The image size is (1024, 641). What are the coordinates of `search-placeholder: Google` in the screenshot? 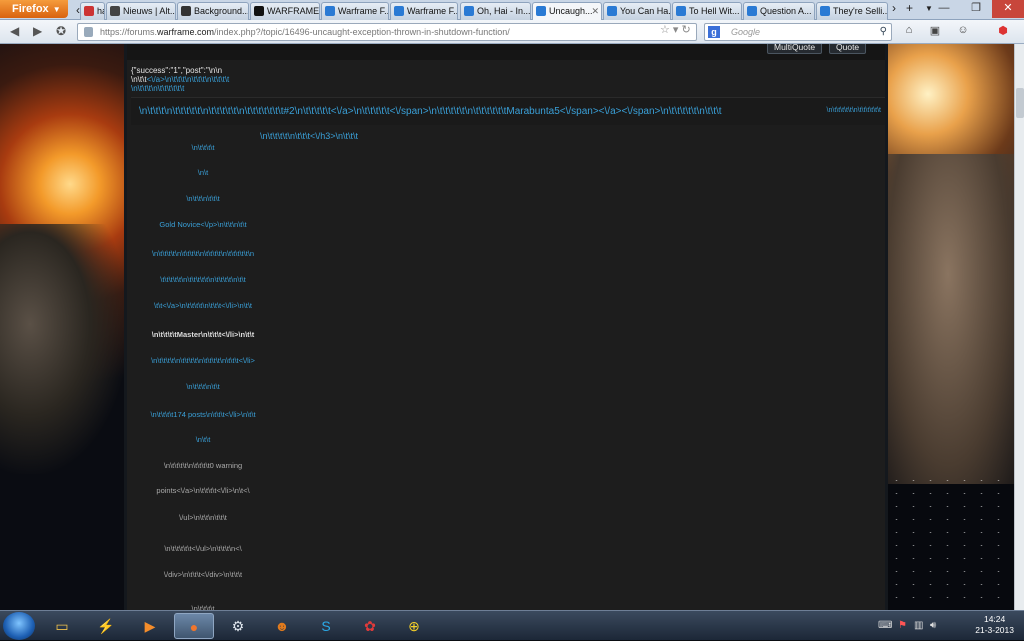 It's located at (746, 32).